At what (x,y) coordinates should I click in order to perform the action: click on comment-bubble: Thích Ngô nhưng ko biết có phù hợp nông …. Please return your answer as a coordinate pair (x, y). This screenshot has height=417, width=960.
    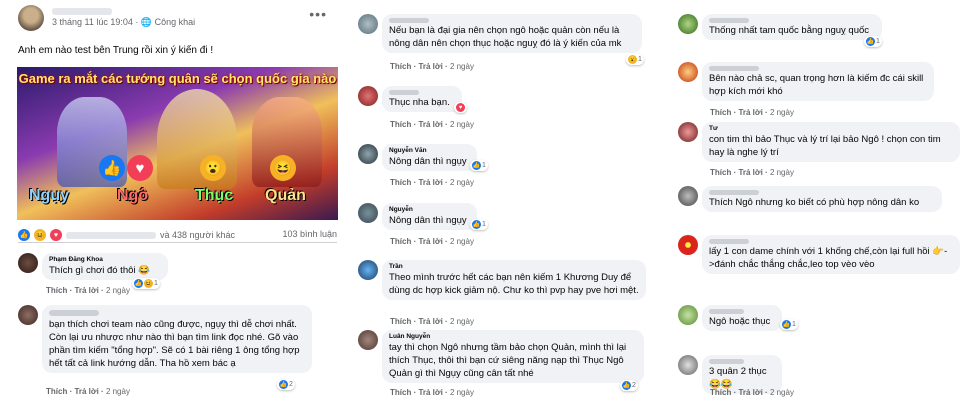
    Looking at the image, I should click on (822, 199).